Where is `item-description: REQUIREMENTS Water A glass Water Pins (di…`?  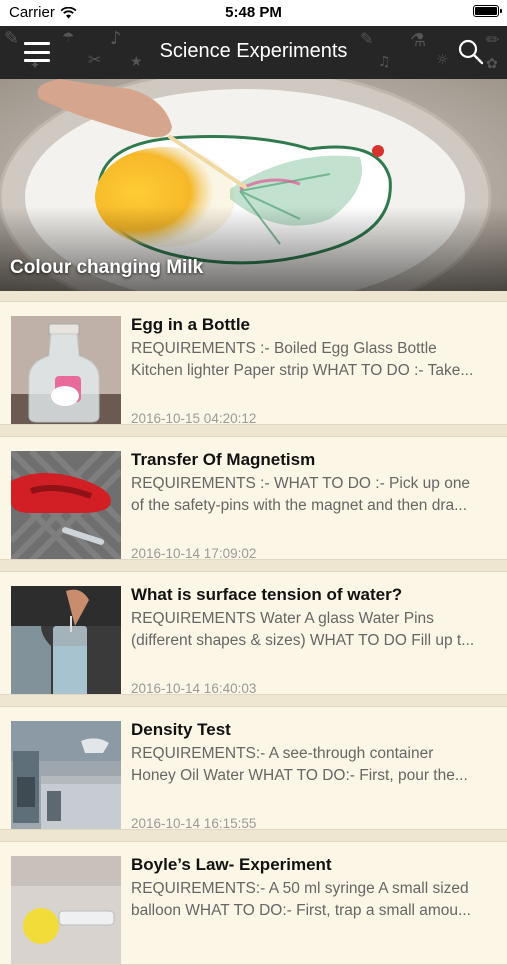 item-description: REQUIREMENTS Water A glass Water Pins (di… is located at coordinates (303, 629).